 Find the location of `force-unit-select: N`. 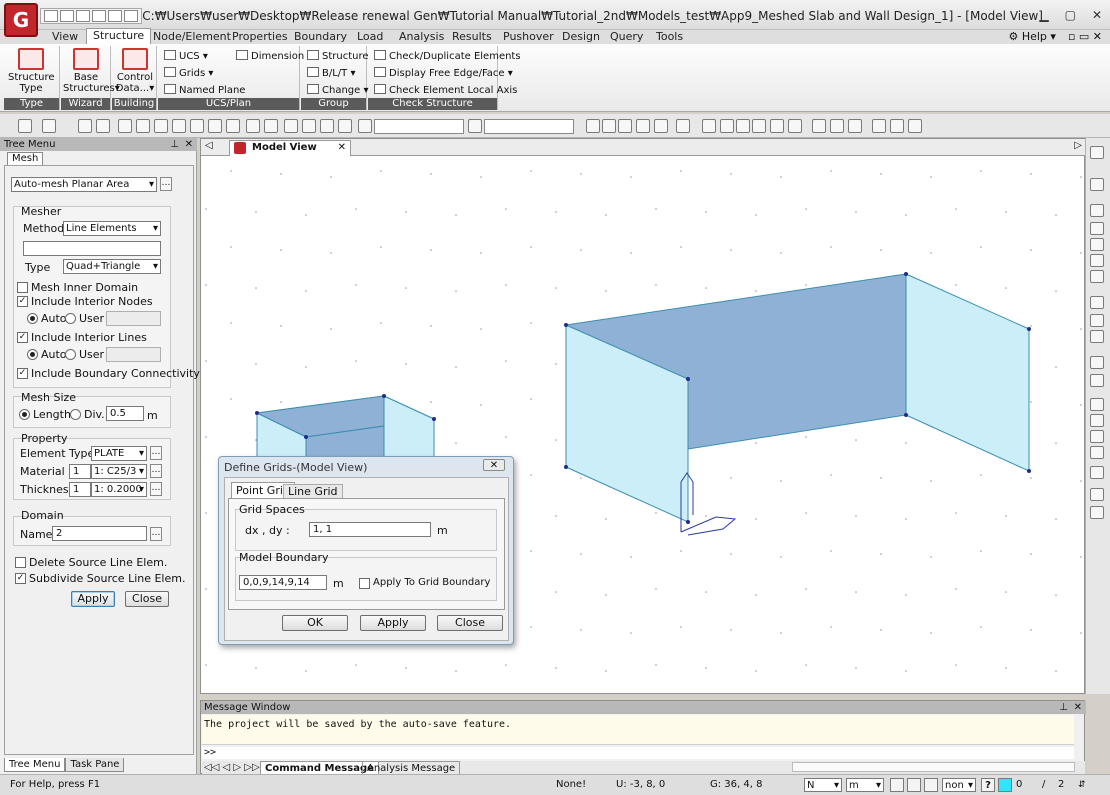

force-unit-select: N is located at coordinates (823, 785).